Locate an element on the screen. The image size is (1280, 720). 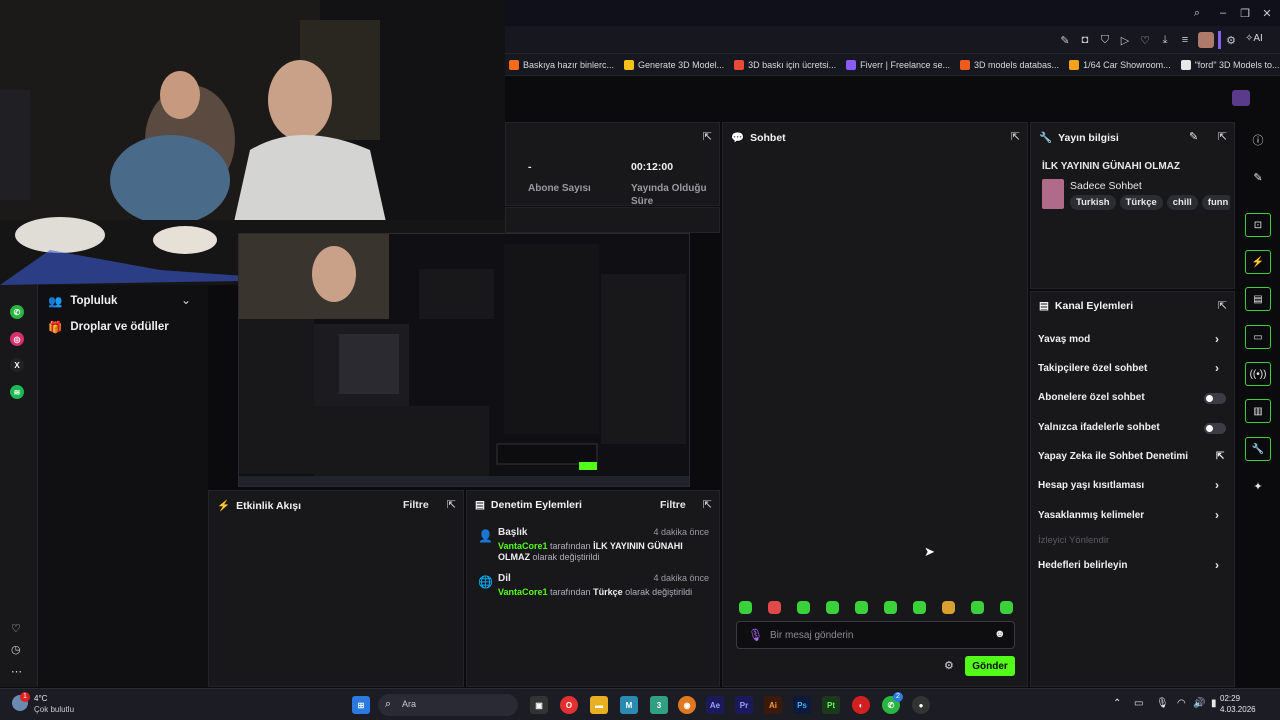
instagram-icon: ◎ is located at coordinates (17, 339).